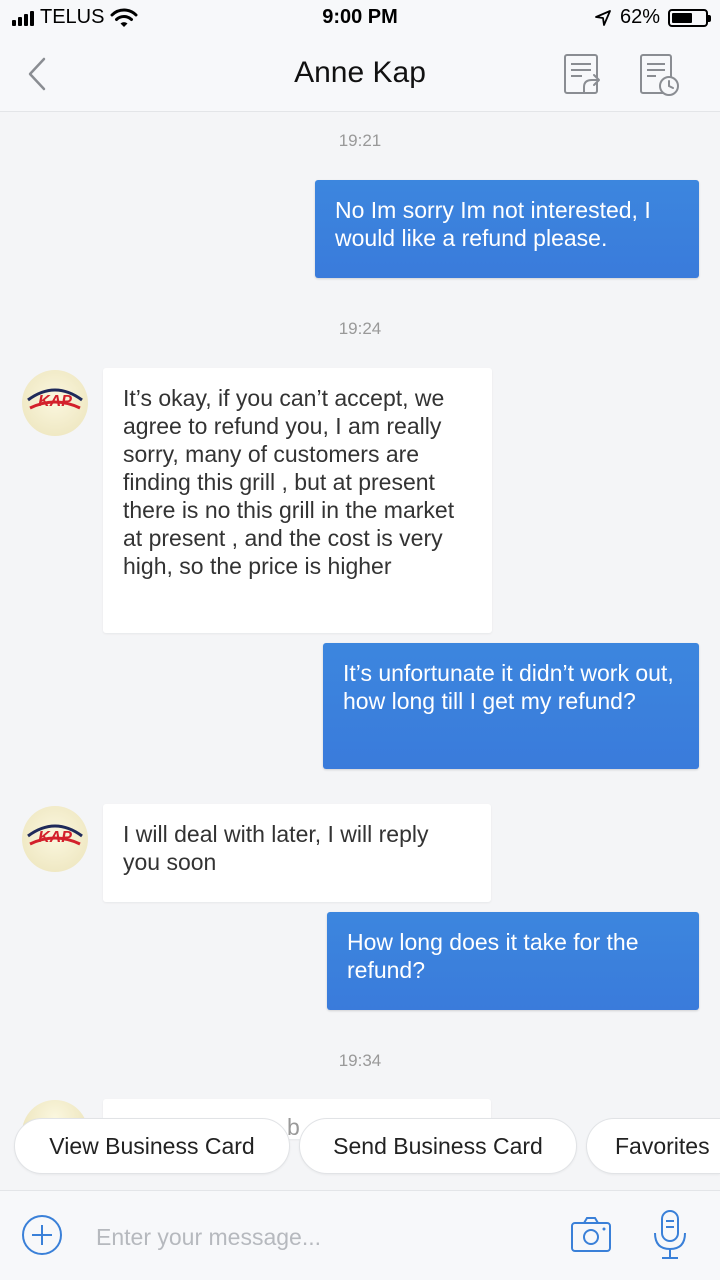 This screenshot has height=1280, width=720. What do you see at coordinates (438, 1146) in the screenshot?
I see `send-business-card-button: Send Business Card` at bounding box center [438, 1146].